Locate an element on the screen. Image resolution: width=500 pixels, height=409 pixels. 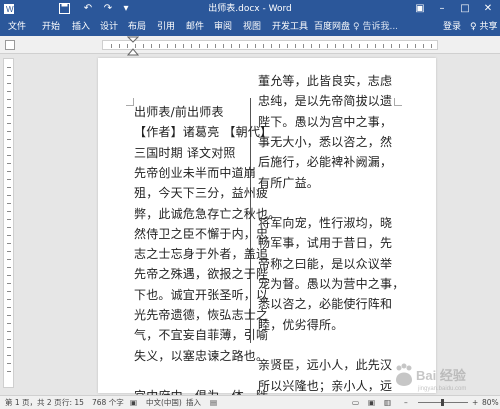
watermark-url: jingyan.baidu.com is located at coordinates (441, 389).